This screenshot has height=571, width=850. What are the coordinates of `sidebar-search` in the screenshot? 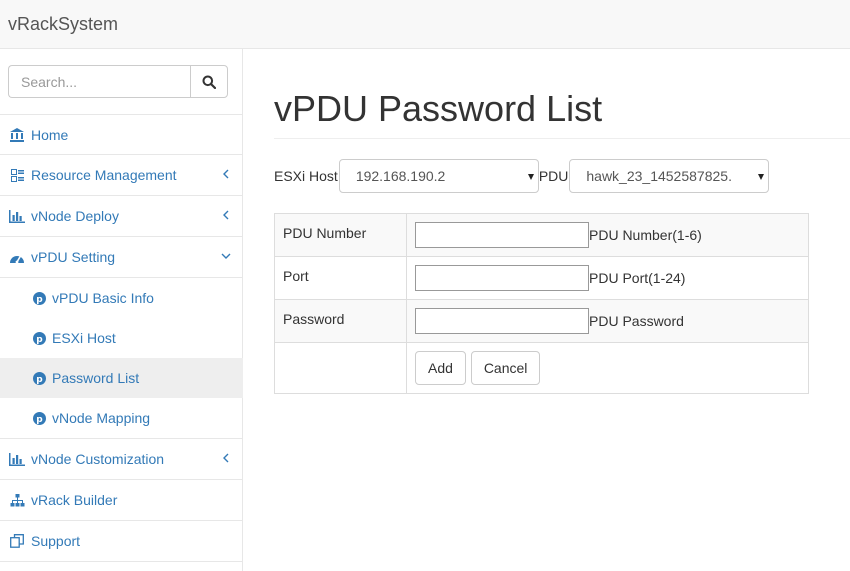 It's located at (118, 81).